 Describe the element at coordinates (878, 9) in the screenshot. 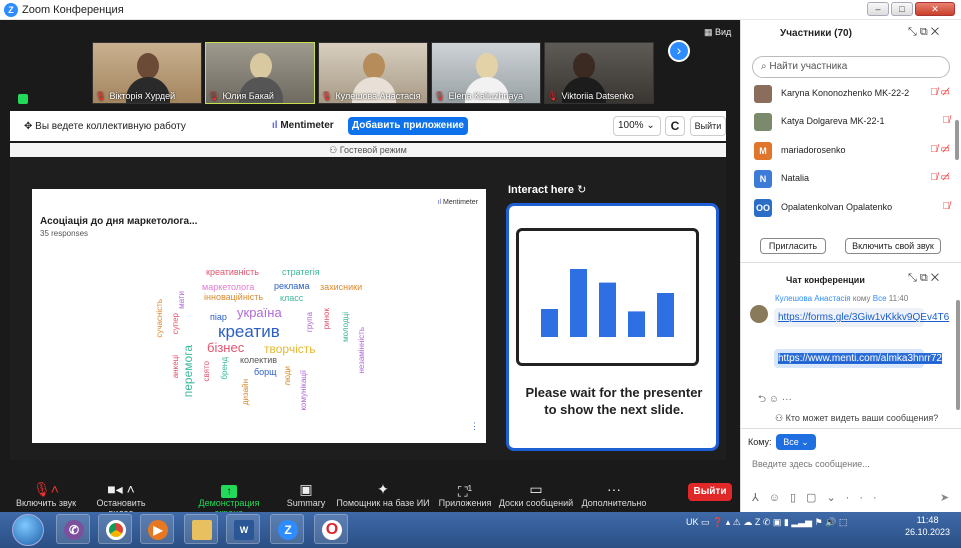

I see `minimize-button: –` at that location.